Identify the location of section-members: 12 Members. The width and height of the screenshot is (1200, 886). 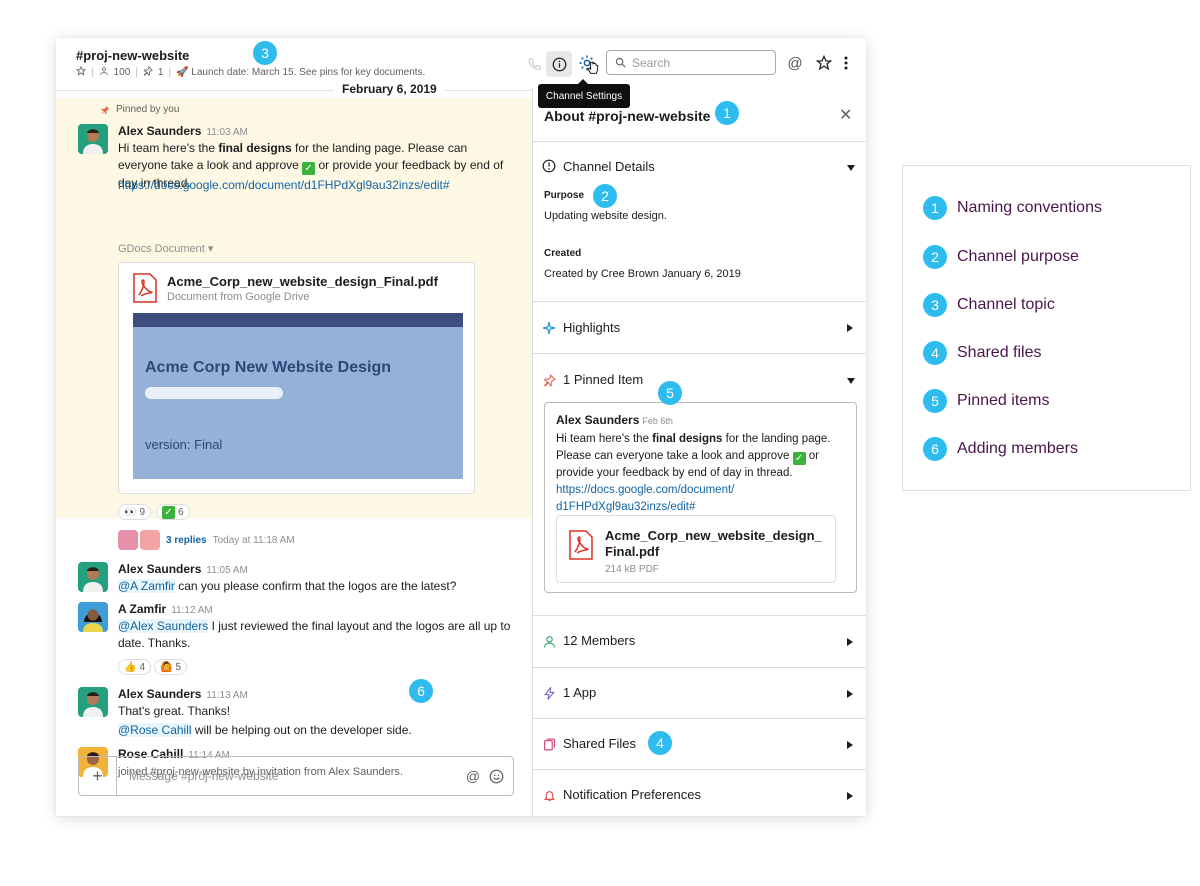
(699, 642).